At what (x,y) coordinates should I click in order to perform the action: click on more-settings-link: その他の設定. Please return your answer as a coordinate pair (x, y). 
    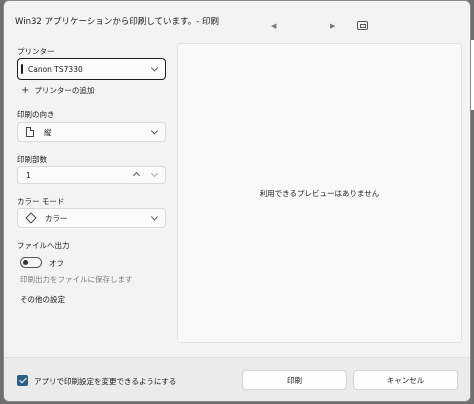
    Looking at the image, I should click on (42, 299).